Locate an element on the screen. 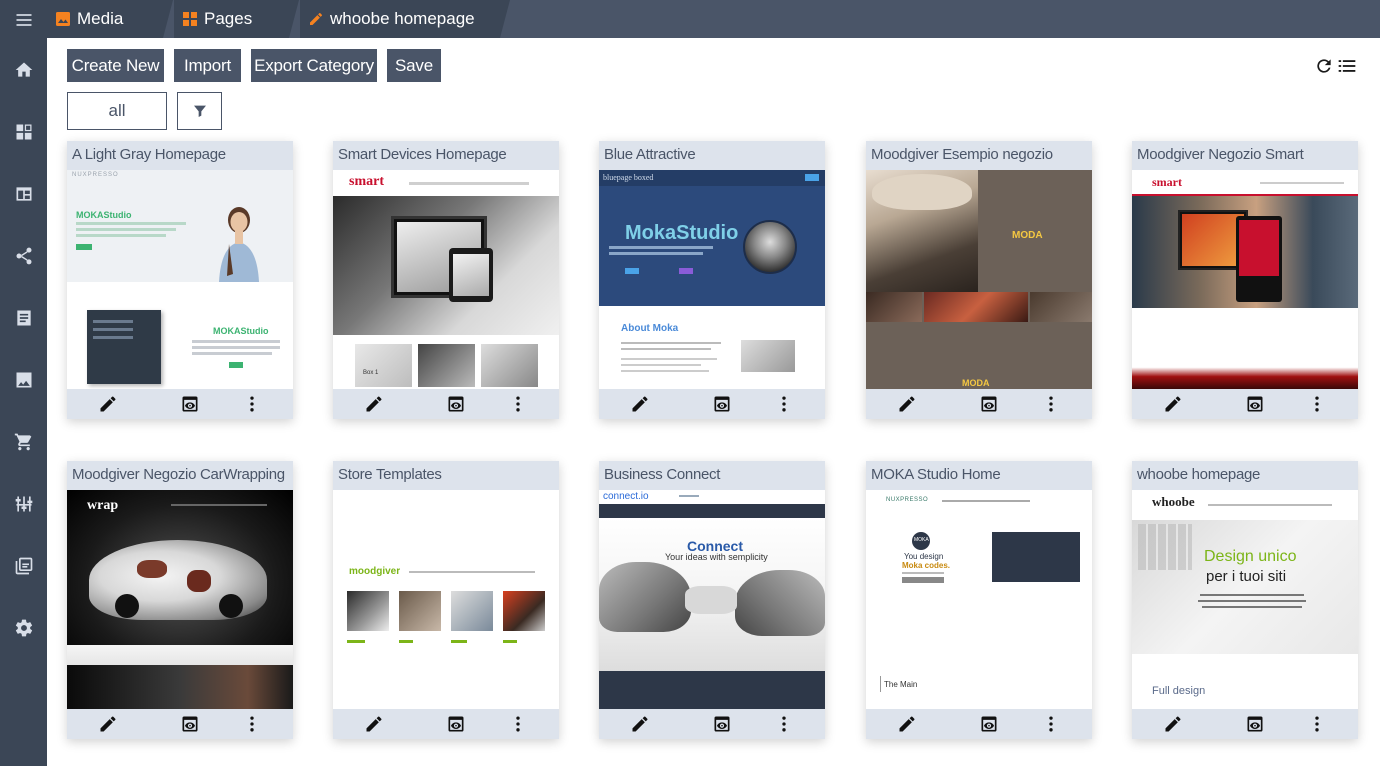 The width and height of the screenshot is (1380, 766). tab-label: Pages is located at coordinates (228, 18).